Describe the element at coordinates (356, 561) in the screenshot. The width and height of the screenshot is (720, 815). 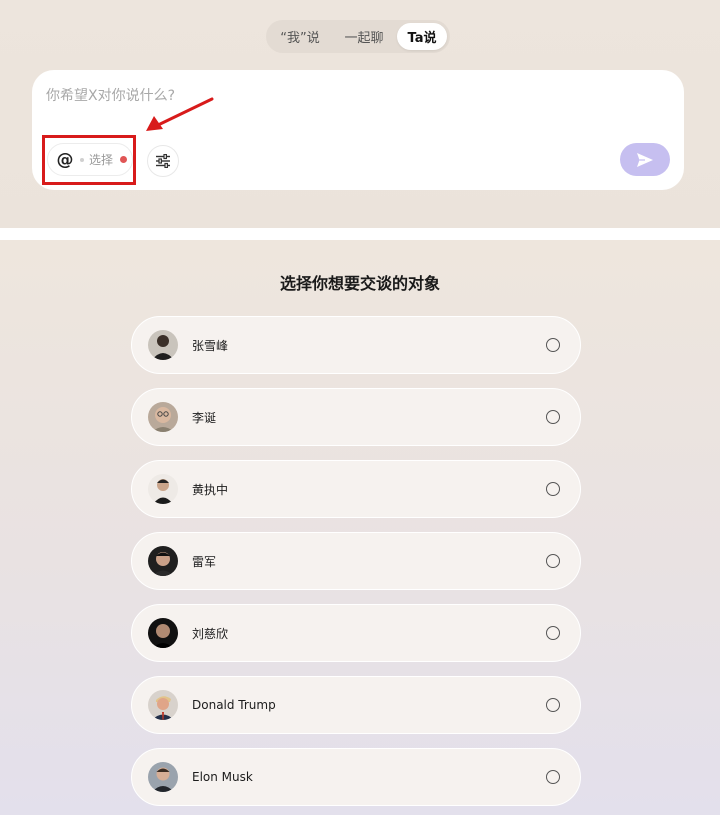
I see `list-item: 雷军` at that location.